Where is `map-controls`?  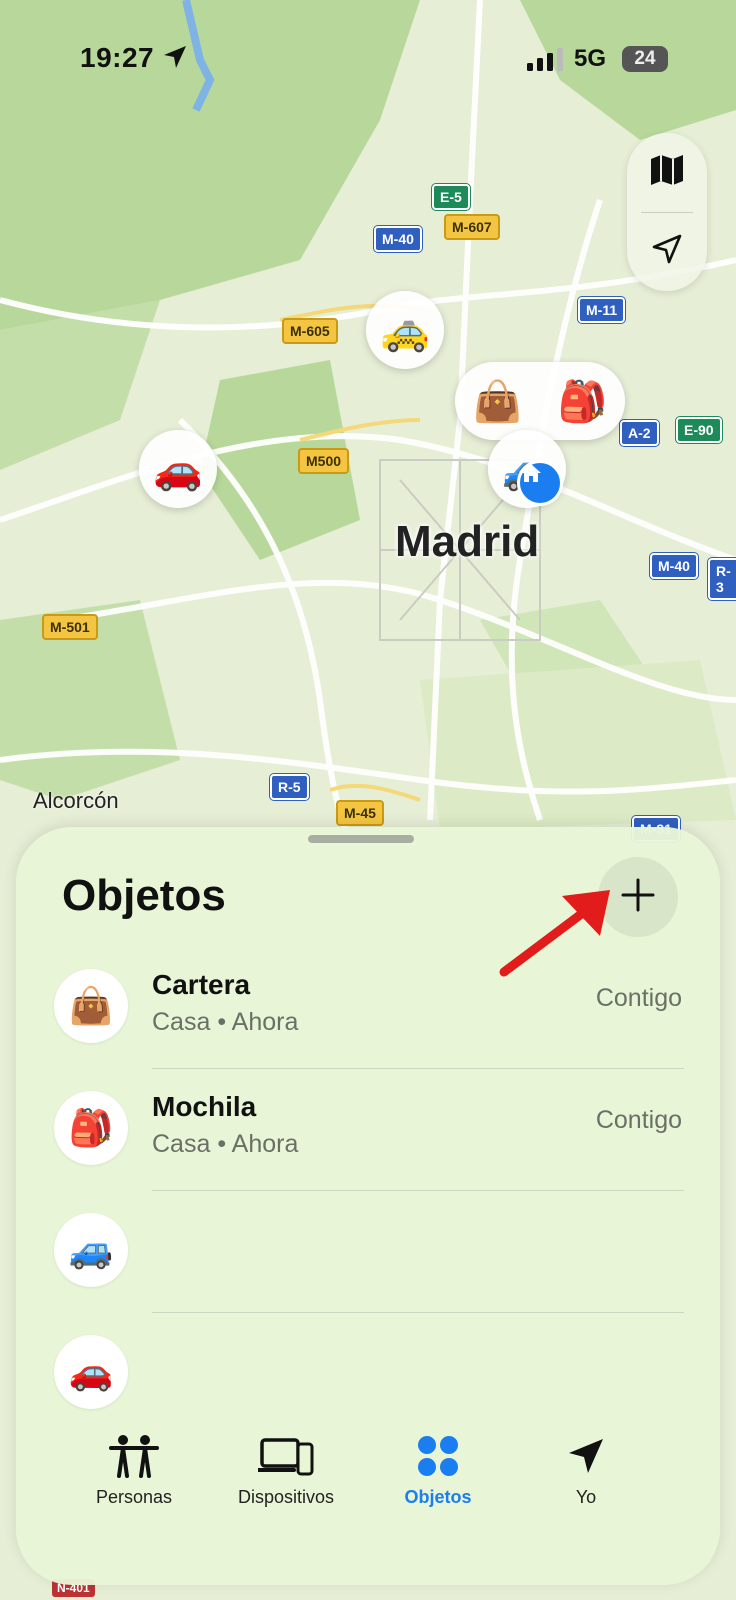
map-controls is located at coordinates (667, 212).